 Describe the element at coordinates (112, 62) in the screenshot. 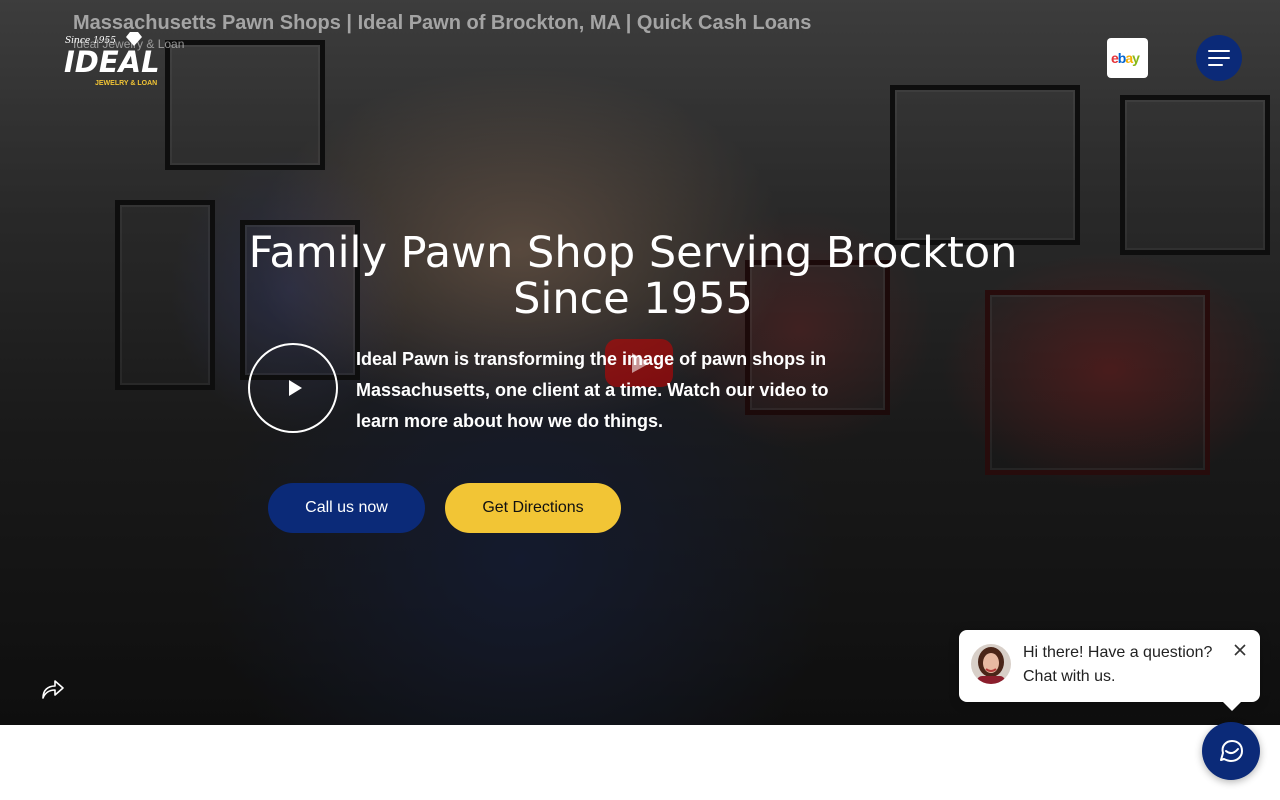

I see `logo-brand-text: IDEAL` at that location.